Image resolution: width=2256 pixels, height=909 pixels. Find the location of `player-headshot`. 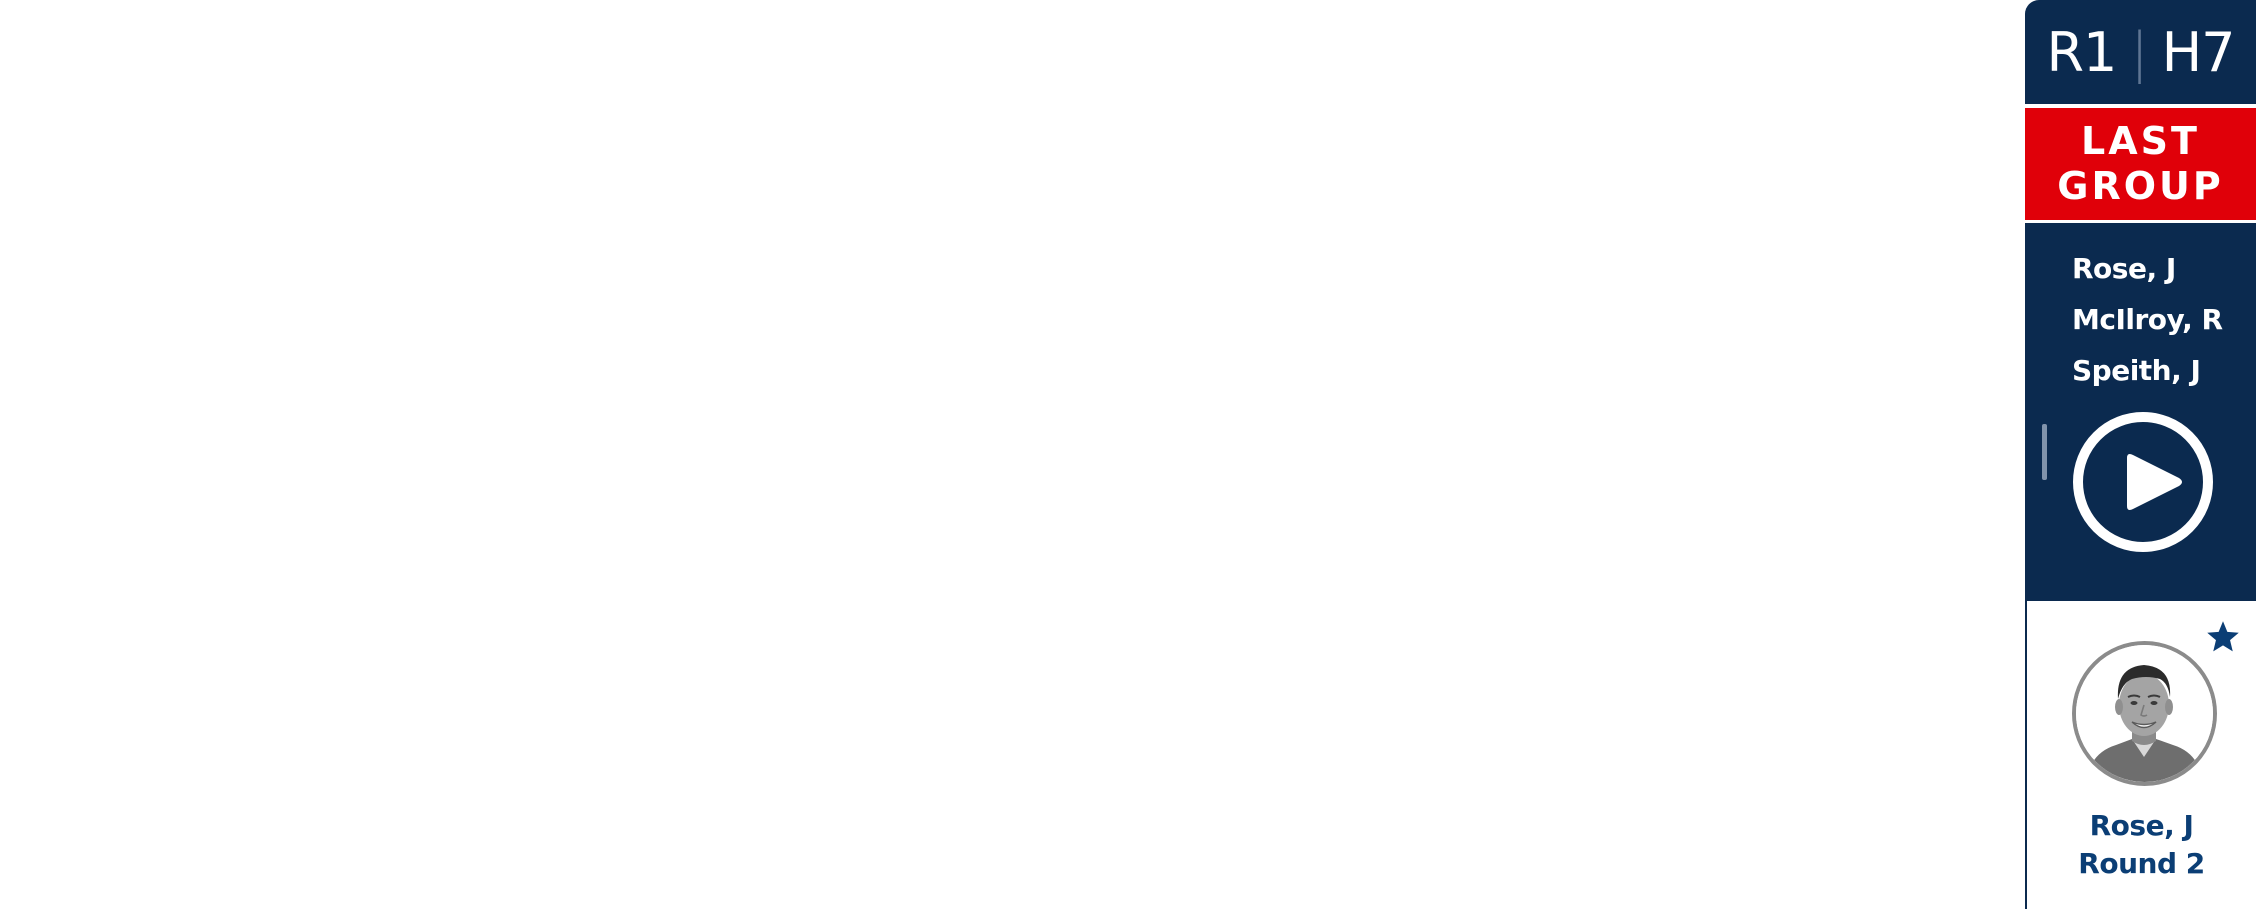

player-headshot is located at coordinates (2144, 713).